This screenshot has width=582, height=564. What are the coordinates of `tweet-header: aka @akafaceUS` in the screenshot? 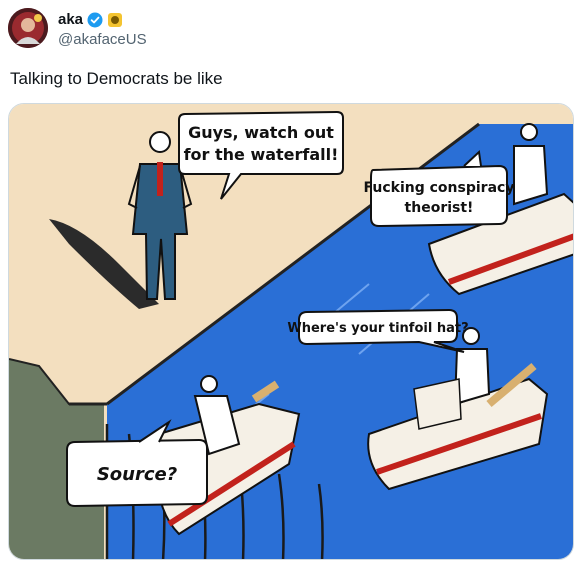 It's located at (291, 30).